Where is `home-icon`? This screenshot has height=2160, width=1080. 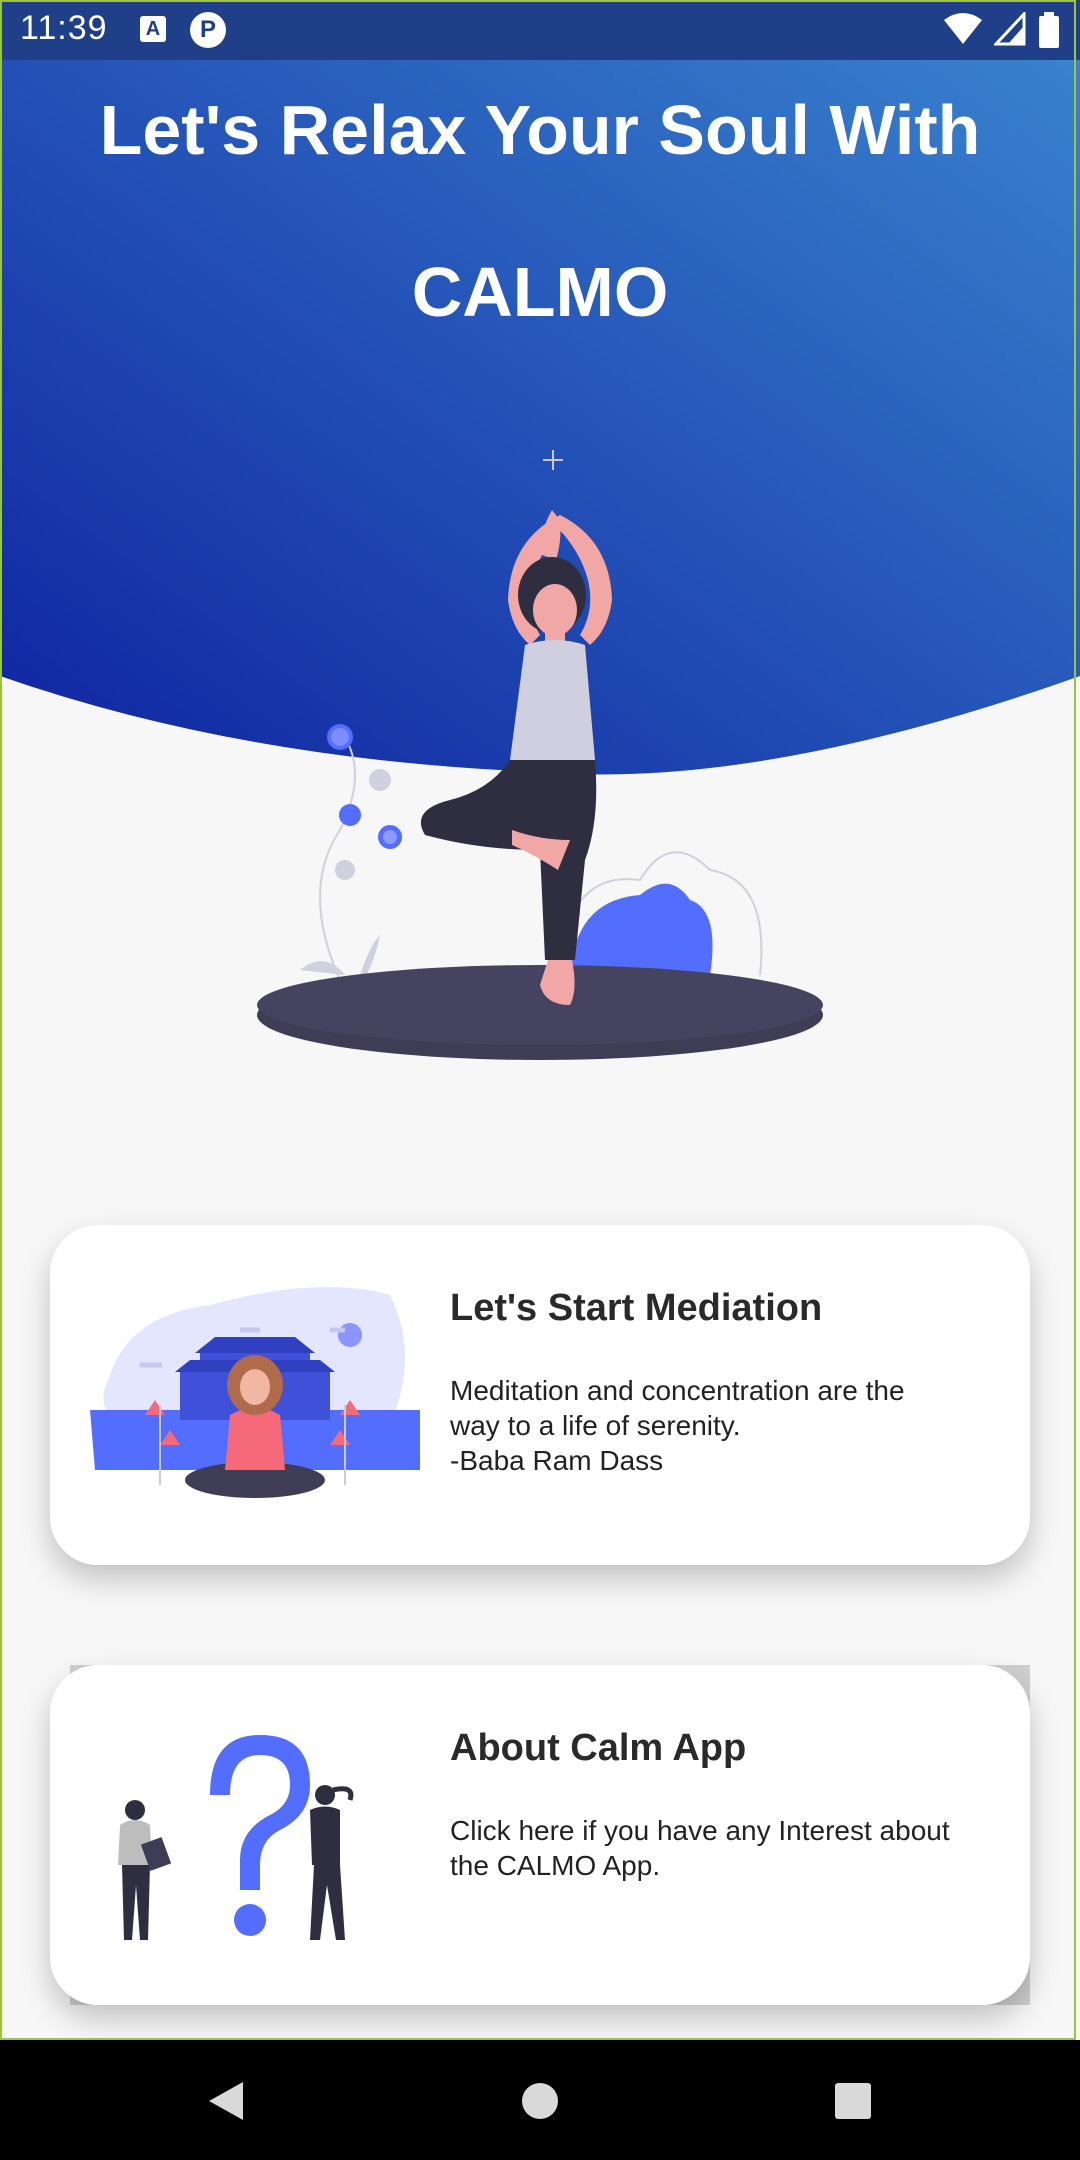
home-icon is located at coordinates (540, 2101).